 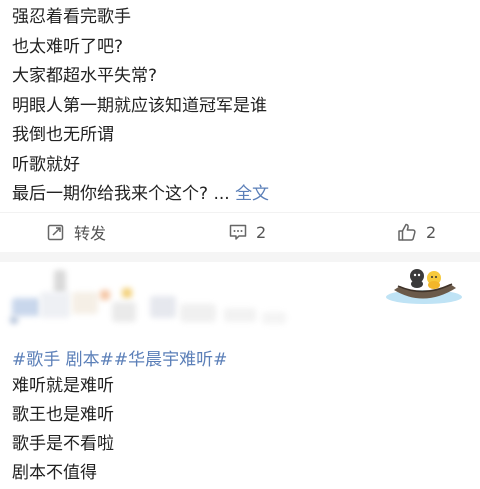 What do you see at coordinates (68, 46) in the screenshot?
I see `post-1-line: 也太难听了吧?` at bounding box center [68, 46].